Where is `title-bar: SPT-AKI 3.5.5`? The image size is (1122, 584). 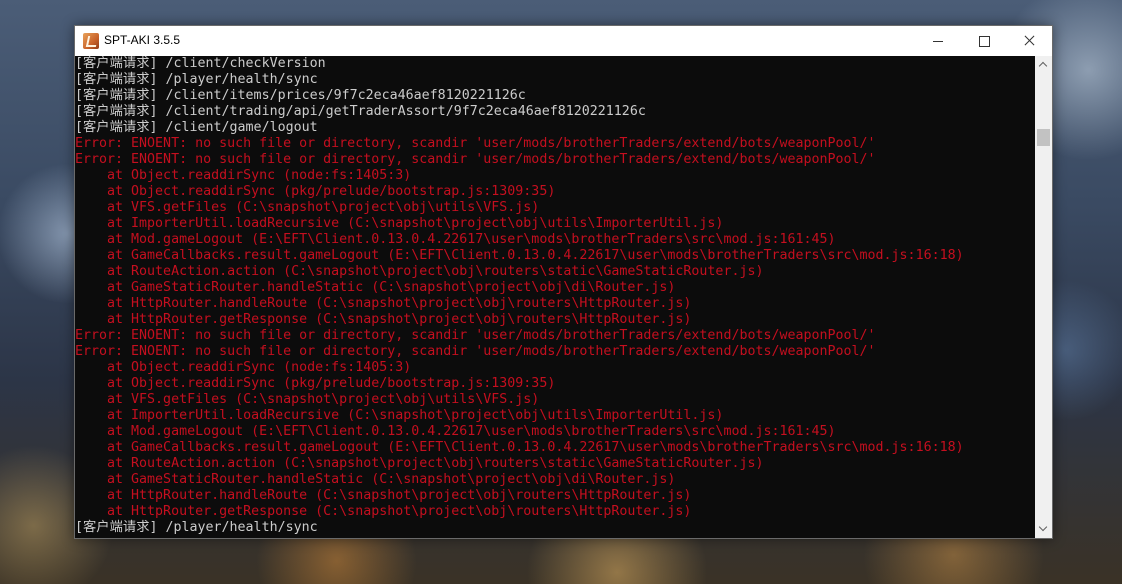 title-bar: SPT-AKI 3.5.5 is located at coordinates (563, 41).